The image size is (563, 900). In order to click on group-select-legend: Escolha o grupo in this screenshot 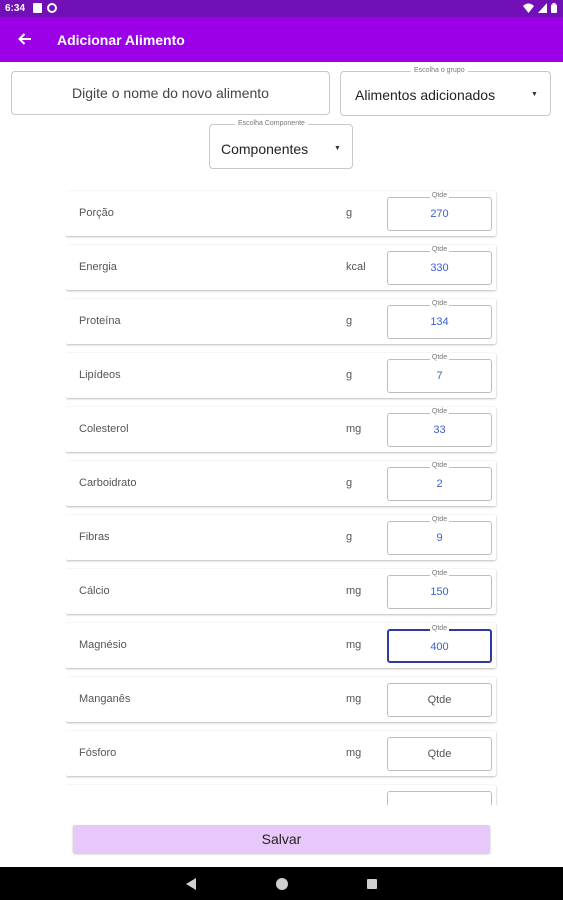, I will do `click(439, 70)`.